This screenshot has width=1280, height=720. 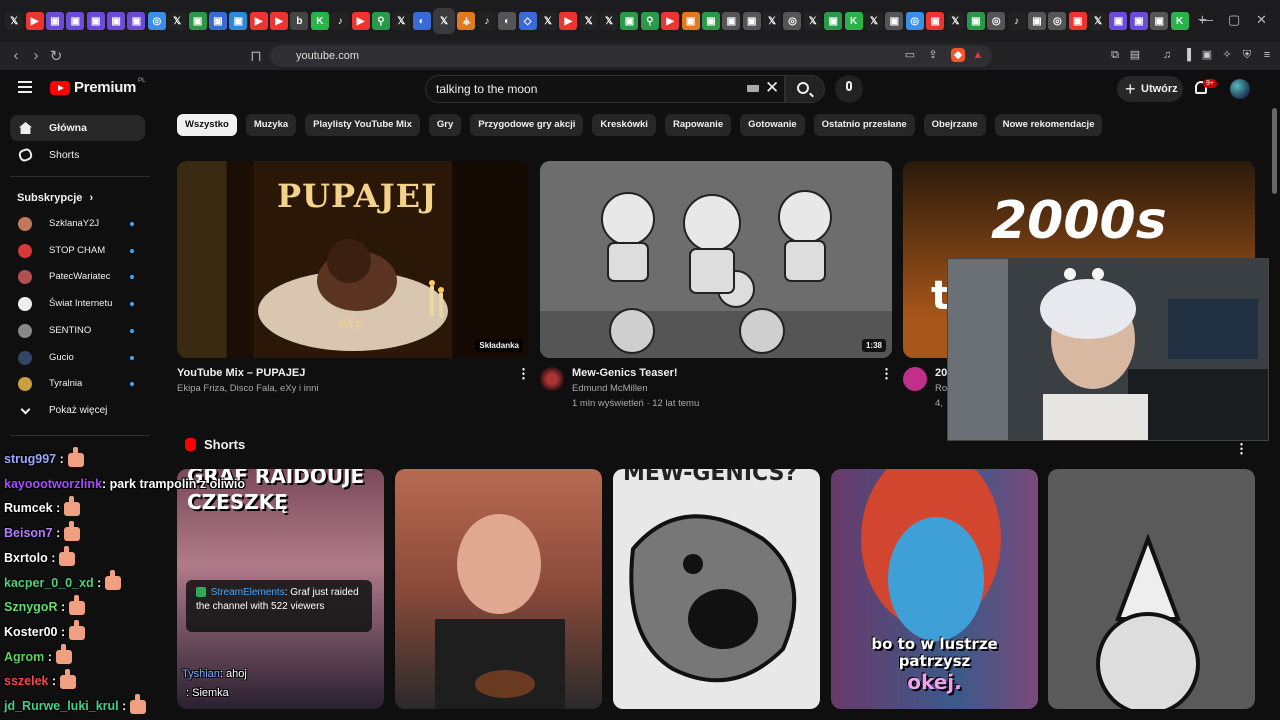 I want to click on filter-chip: Ostatnio przesłane, so click(x=864, y=125).